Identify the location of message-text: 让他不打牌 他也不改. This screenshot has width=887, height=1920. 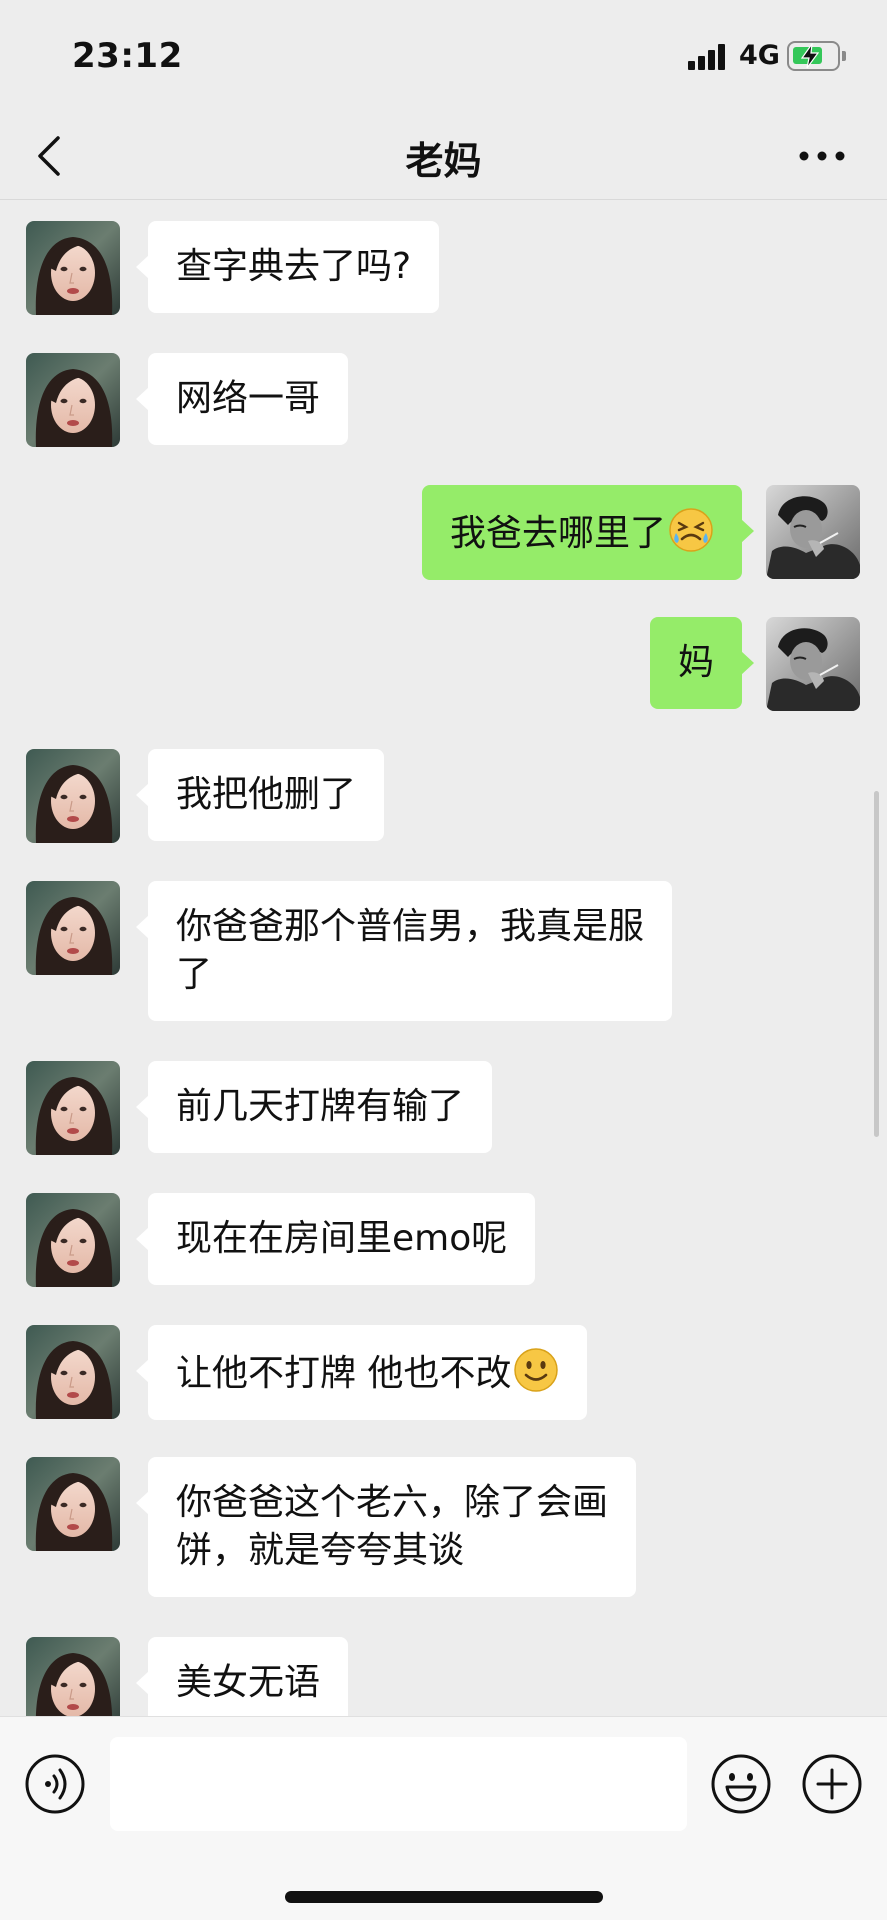
(344, 1373).